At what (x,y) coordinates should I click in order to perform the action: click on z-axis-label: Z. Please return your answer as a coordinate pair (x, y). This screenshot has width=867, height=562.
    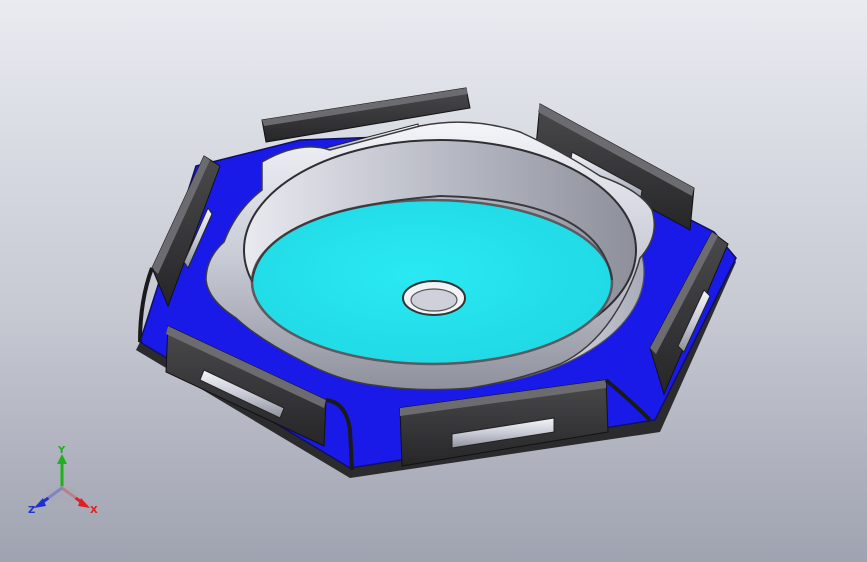
    Looking at the image, I should click on (32, 510).